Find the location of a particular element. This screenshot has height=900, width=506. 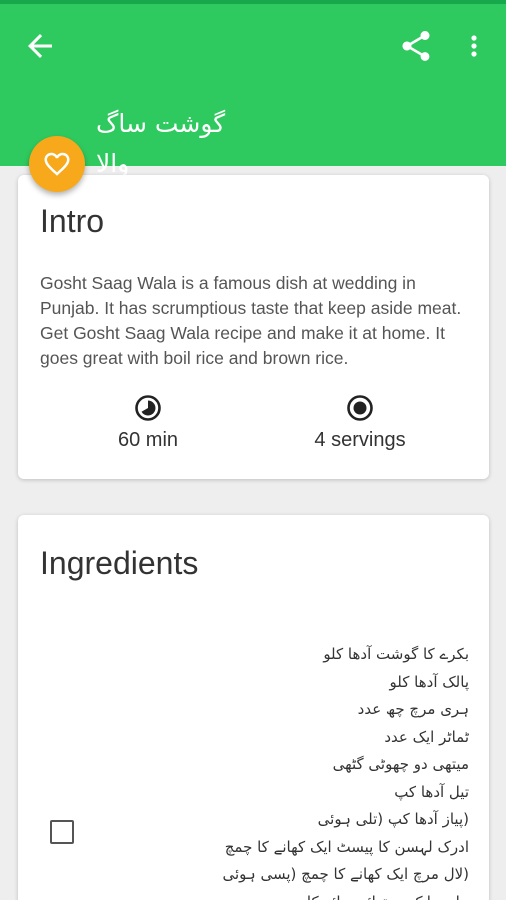

servings-value: 4 servings is located at coordinates (360, 440).